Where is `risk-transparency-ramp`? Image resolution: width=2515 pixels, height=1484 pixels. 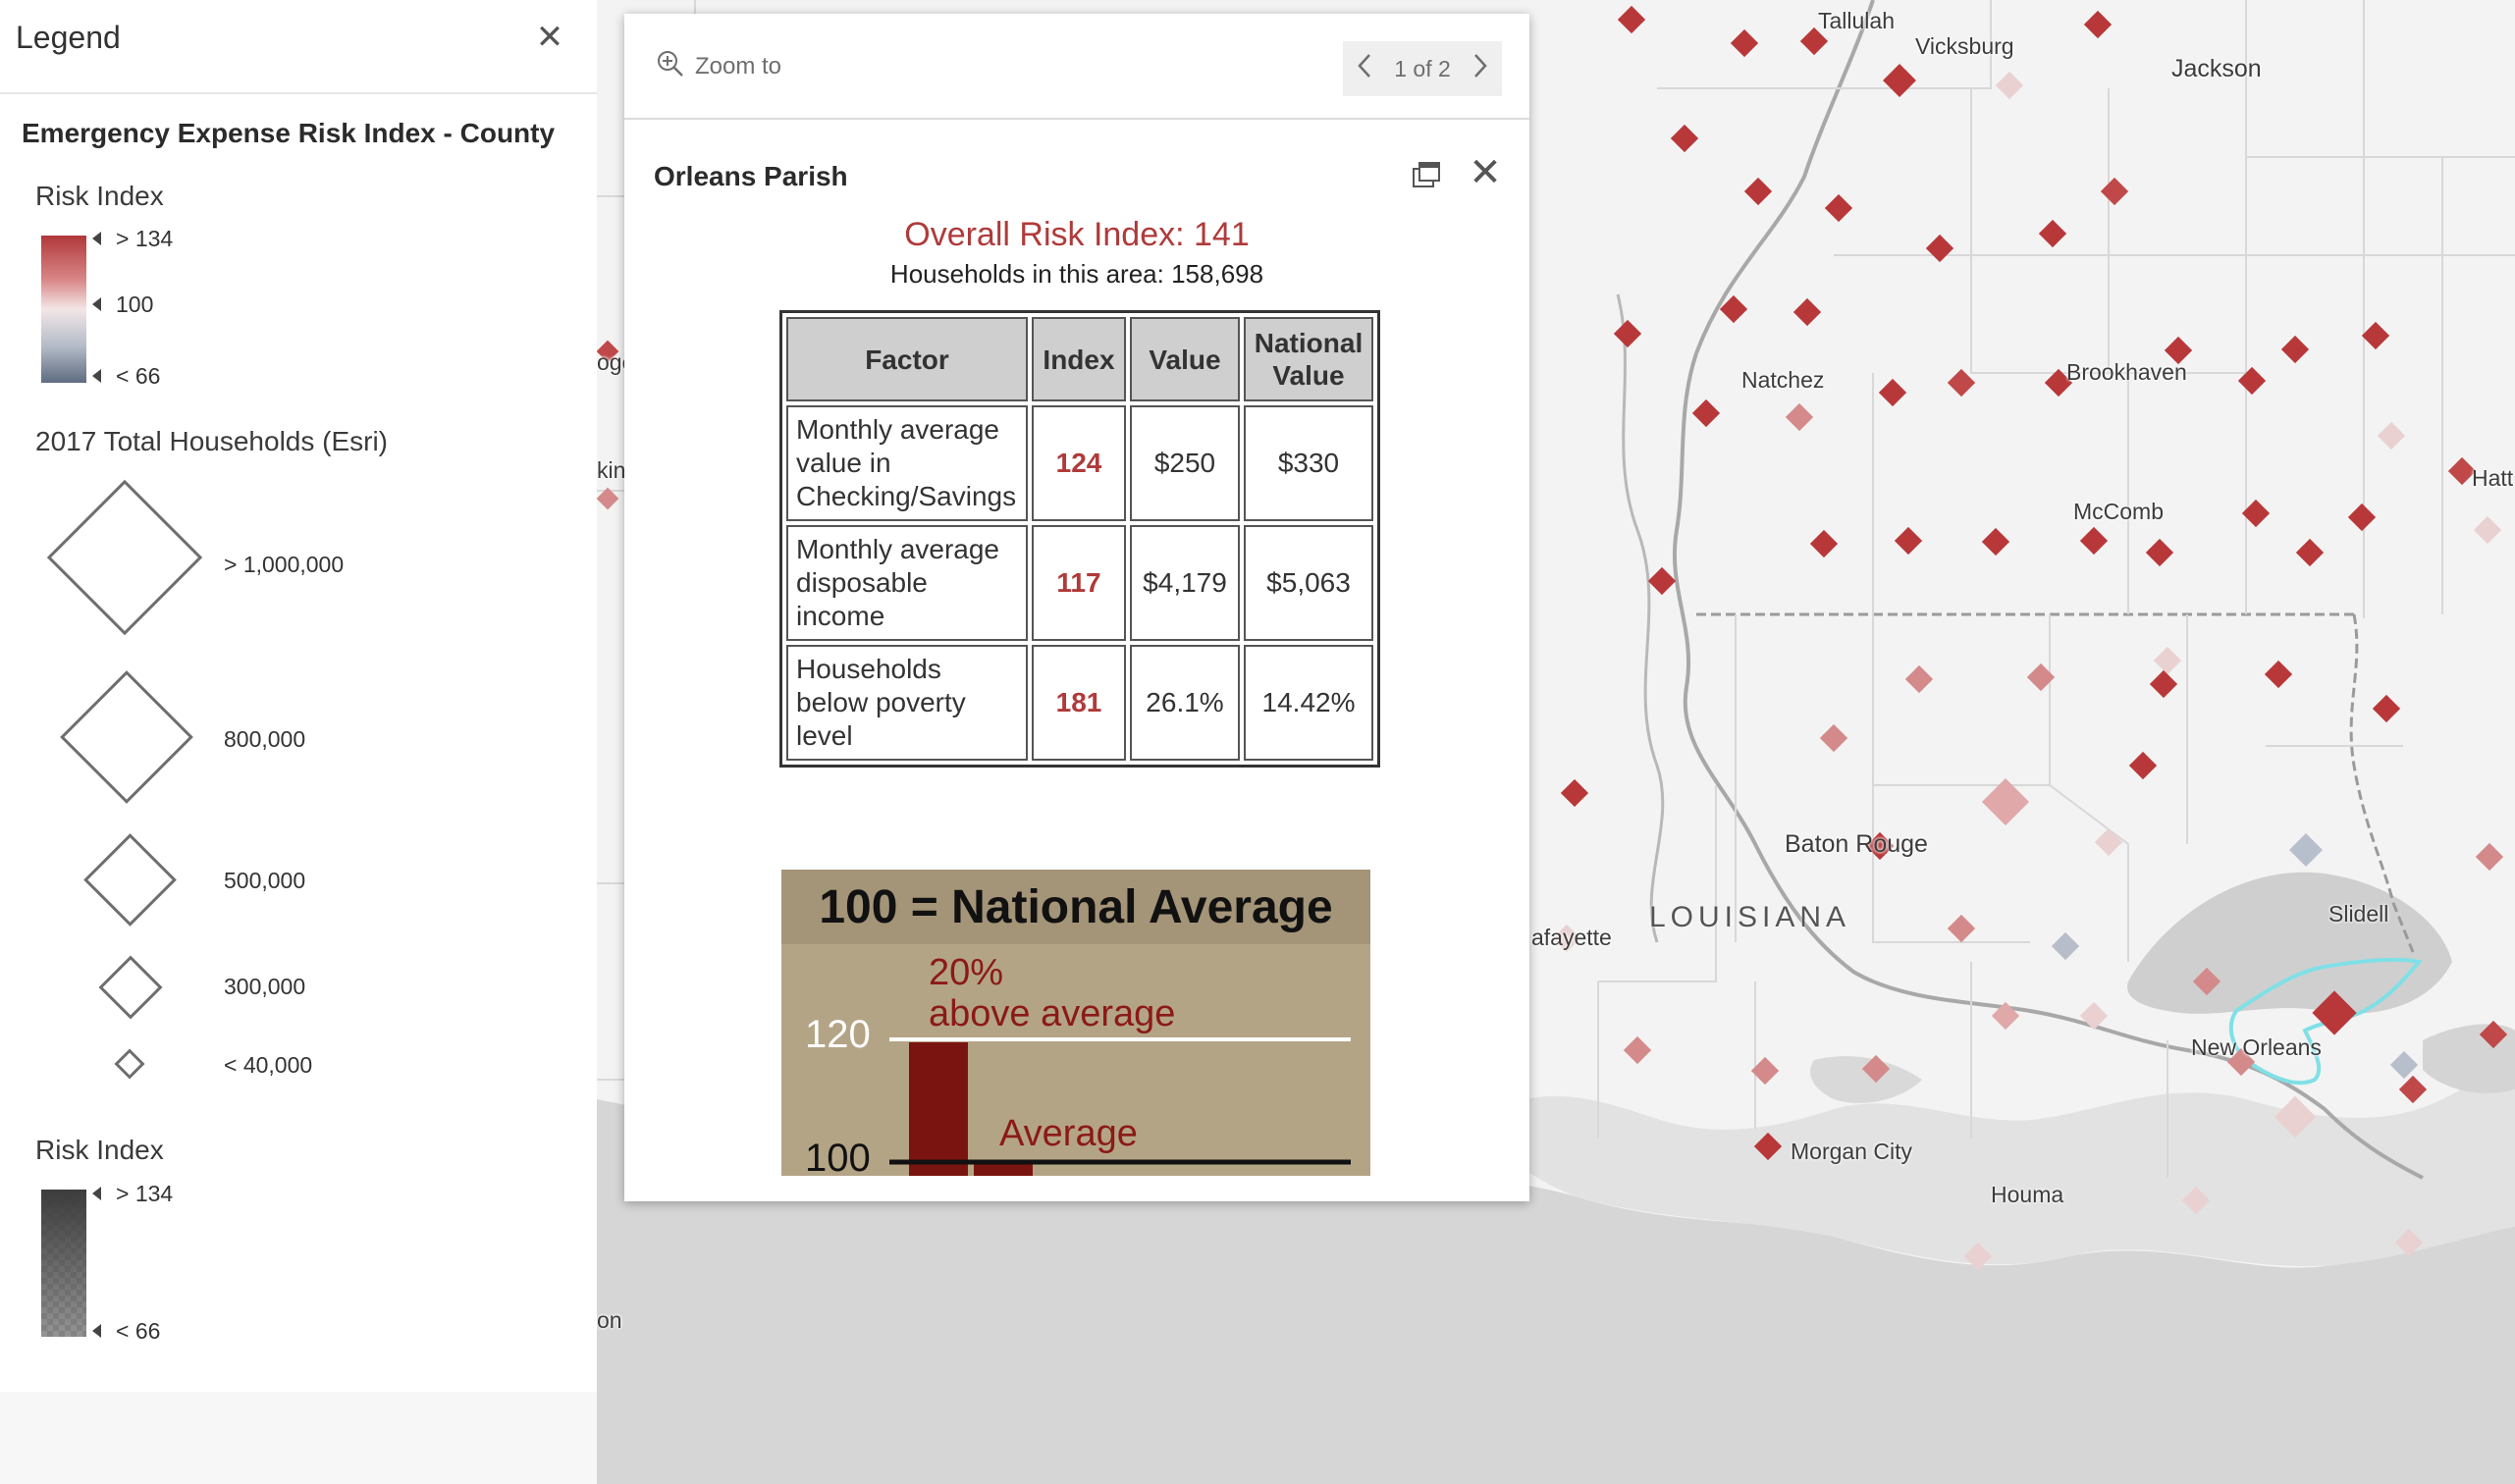 risk-transparency-ramp is located at coordinates (63, 1263).